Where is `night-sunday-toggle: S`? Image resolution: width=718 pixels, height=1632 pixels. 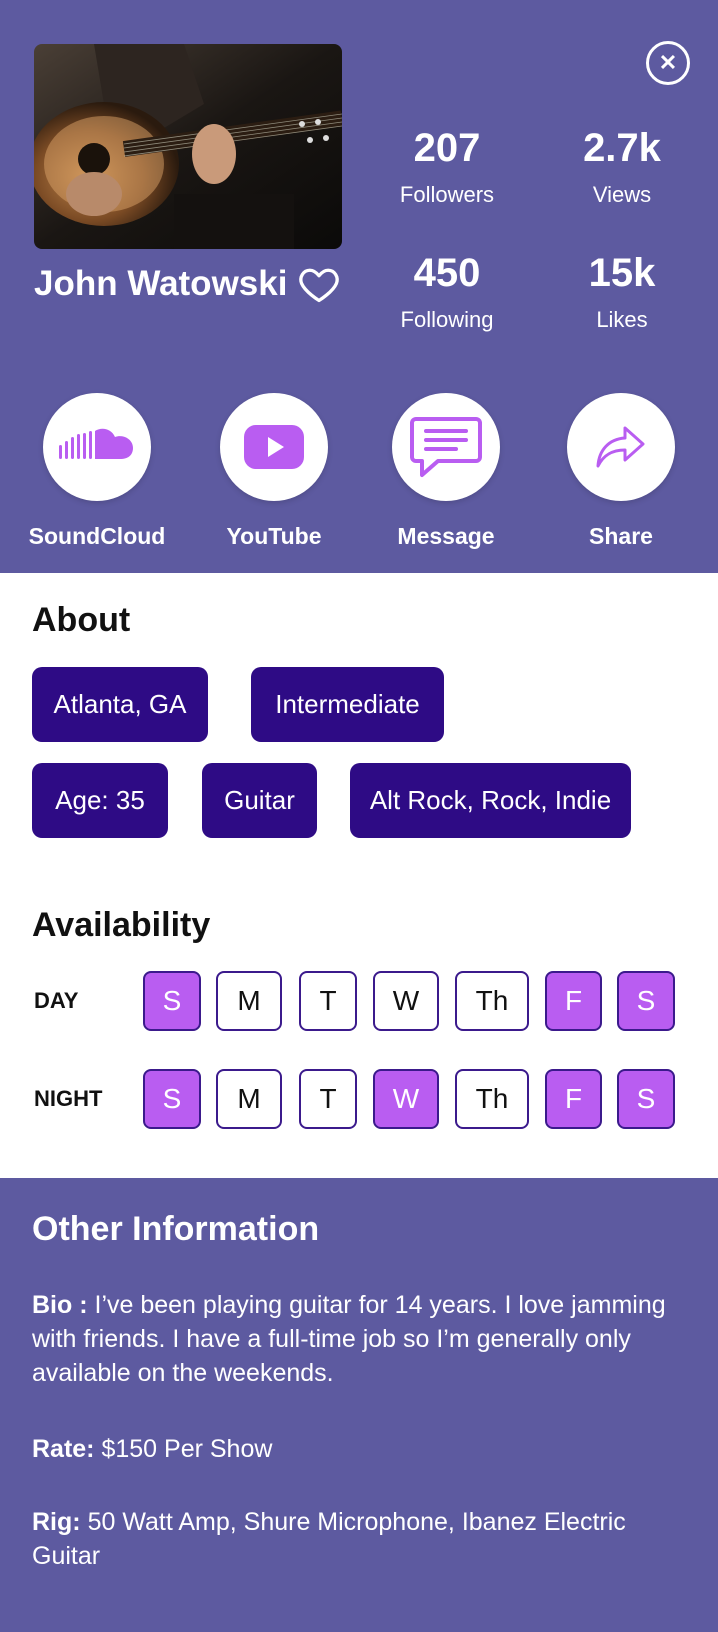 night-sunday-toggle: S is located at coordinates (172, 1099).